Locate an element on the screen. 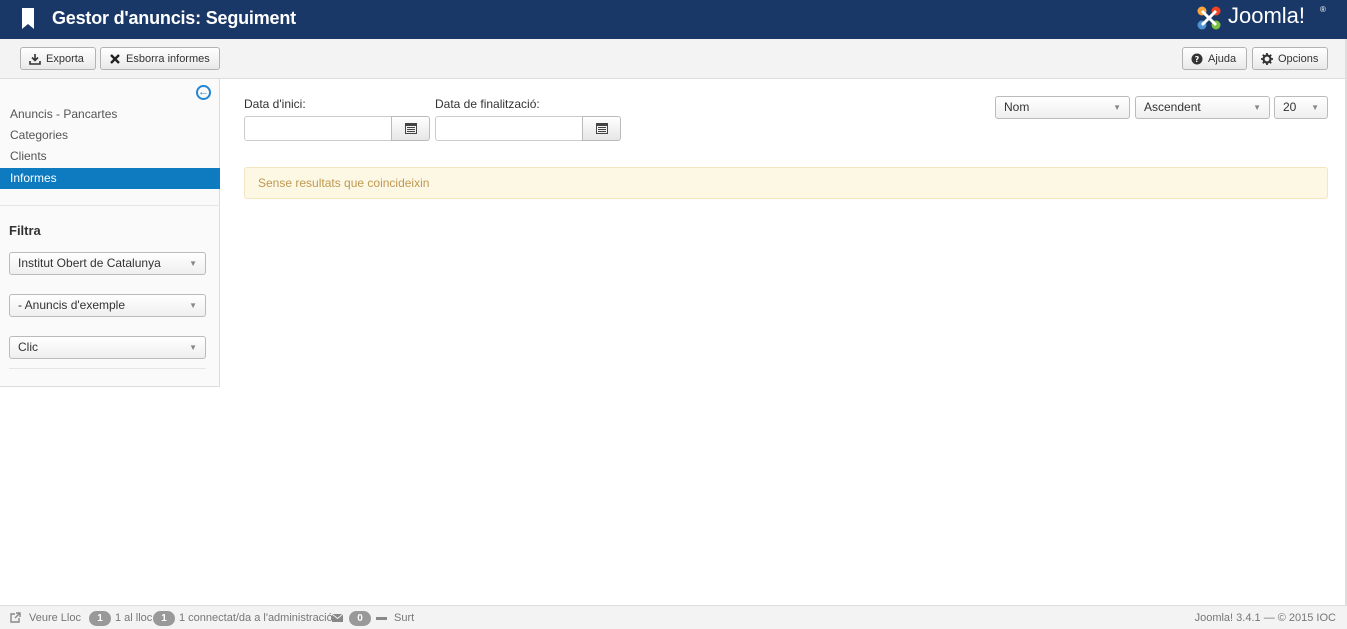 The width and height of the screenshot is (1347, 629). joomla-logo-icon is located at coordinates (1209, 18).